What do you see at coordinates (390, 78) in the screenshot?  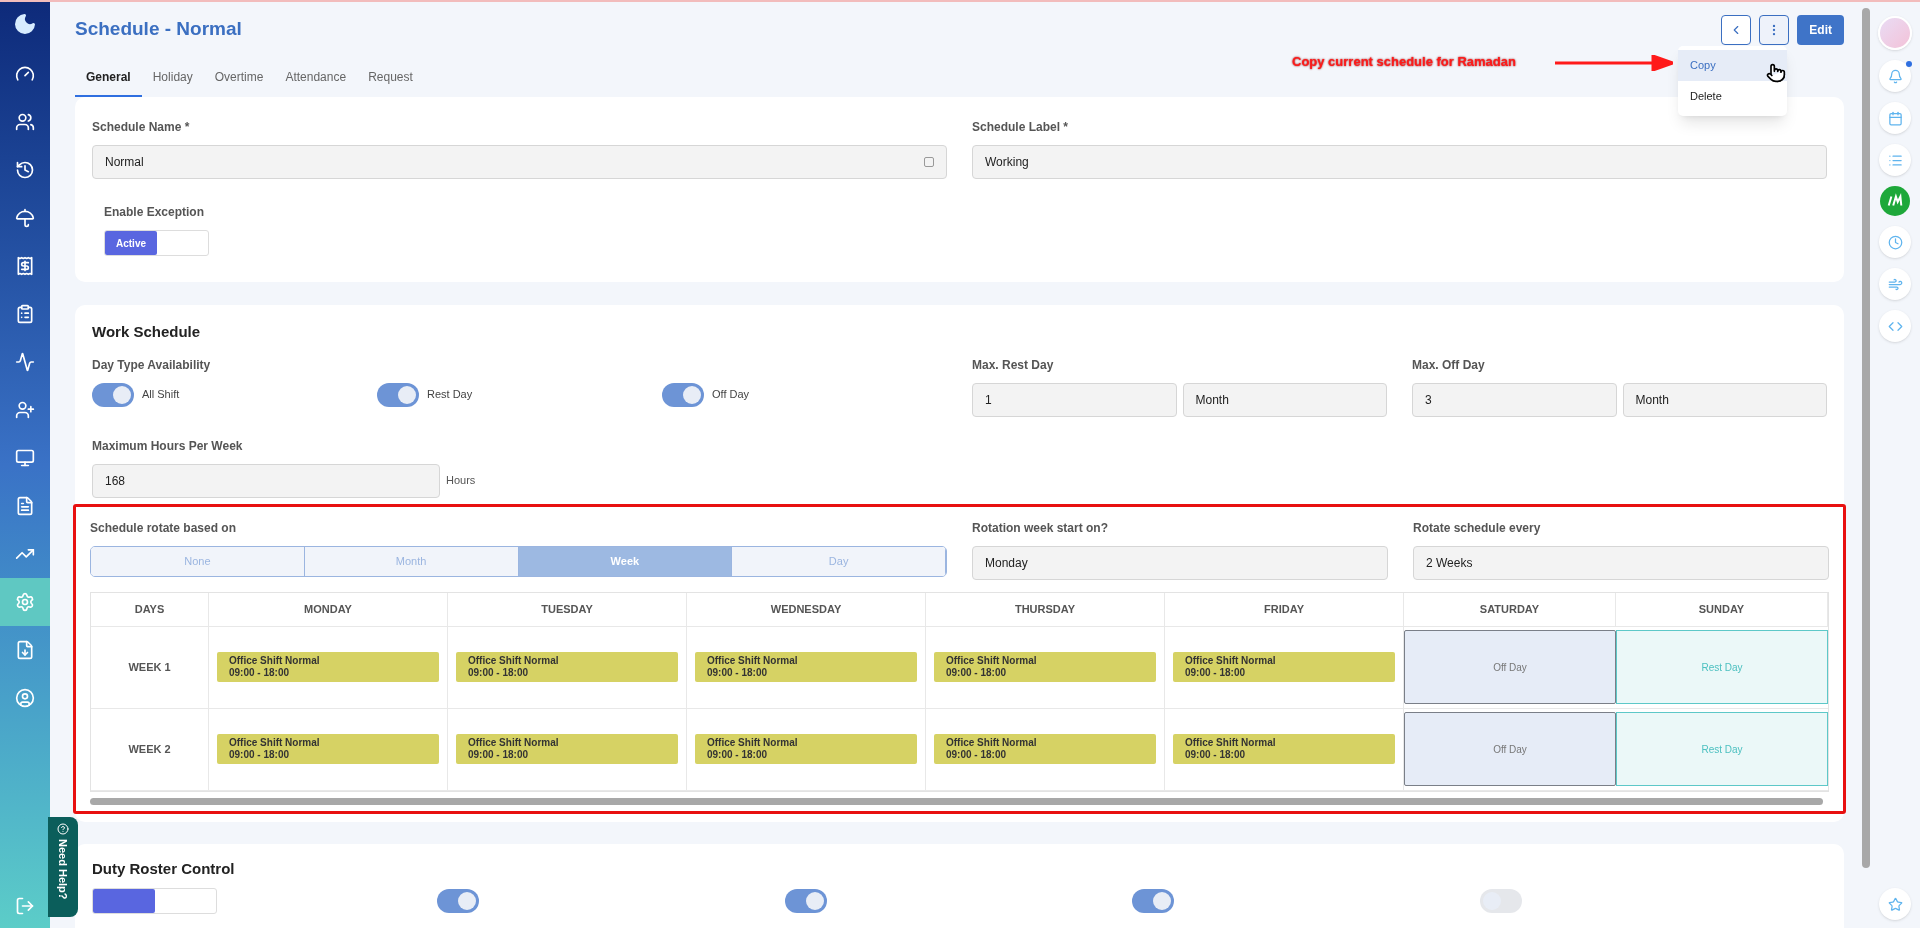 I see `tab: Request` at bounding box center [390, 78].